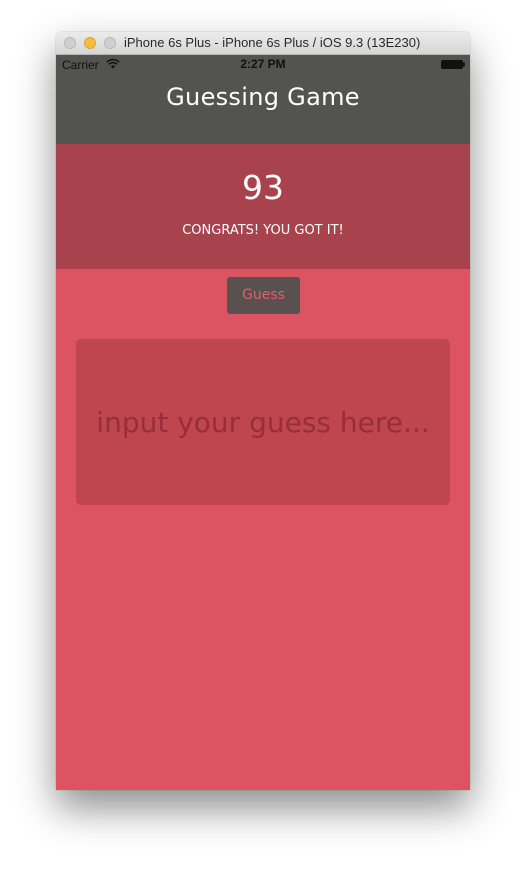 The width and height of the screenshot is (526, 870). I want to click on app-title: Guessing Game, so click(263, 97).